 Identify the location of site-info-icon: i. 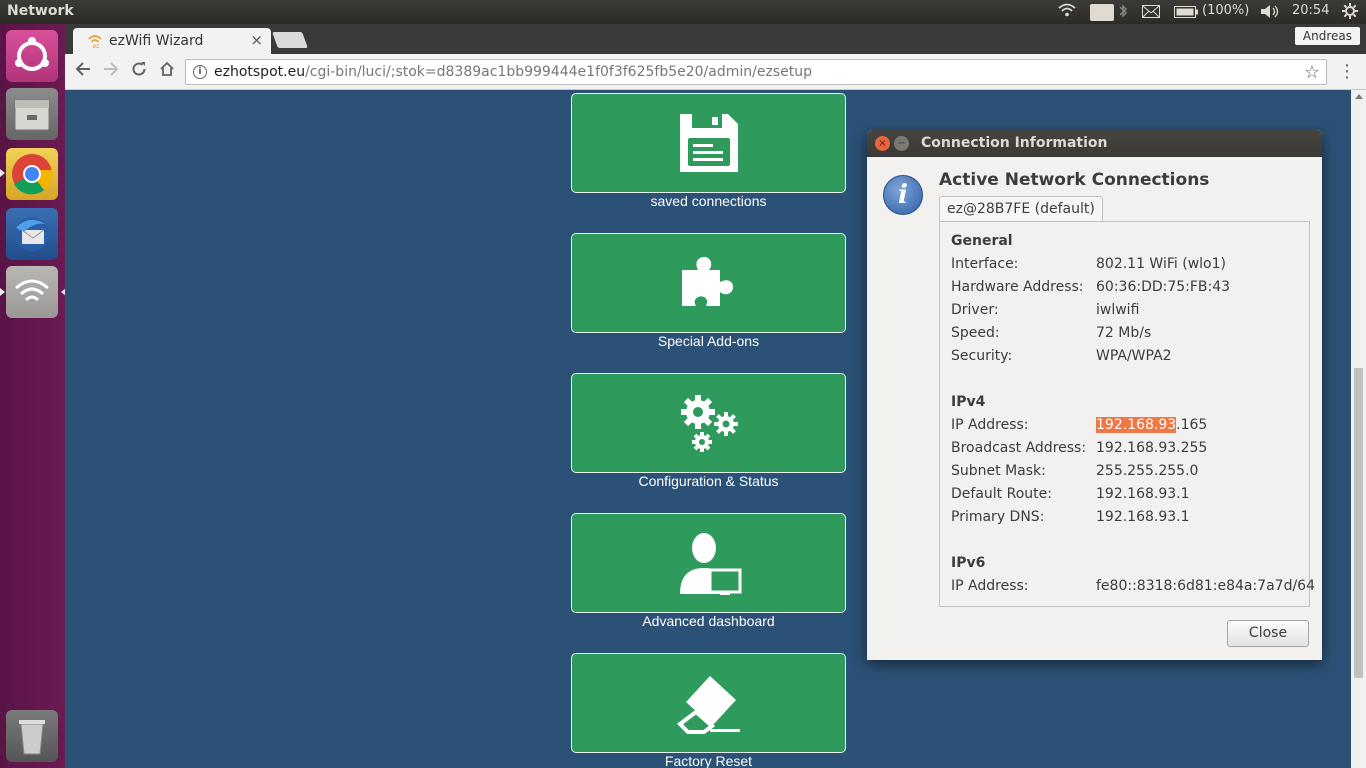
(200, 72).